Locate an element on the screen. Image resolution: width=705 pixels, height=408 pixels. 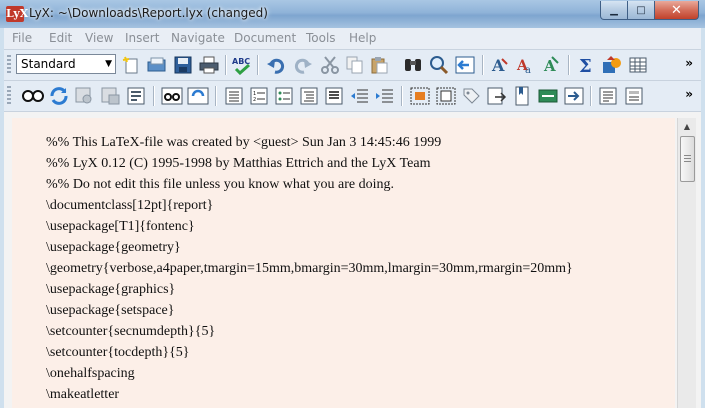
menu-tools: Tools is located at coordinates (321, 38).